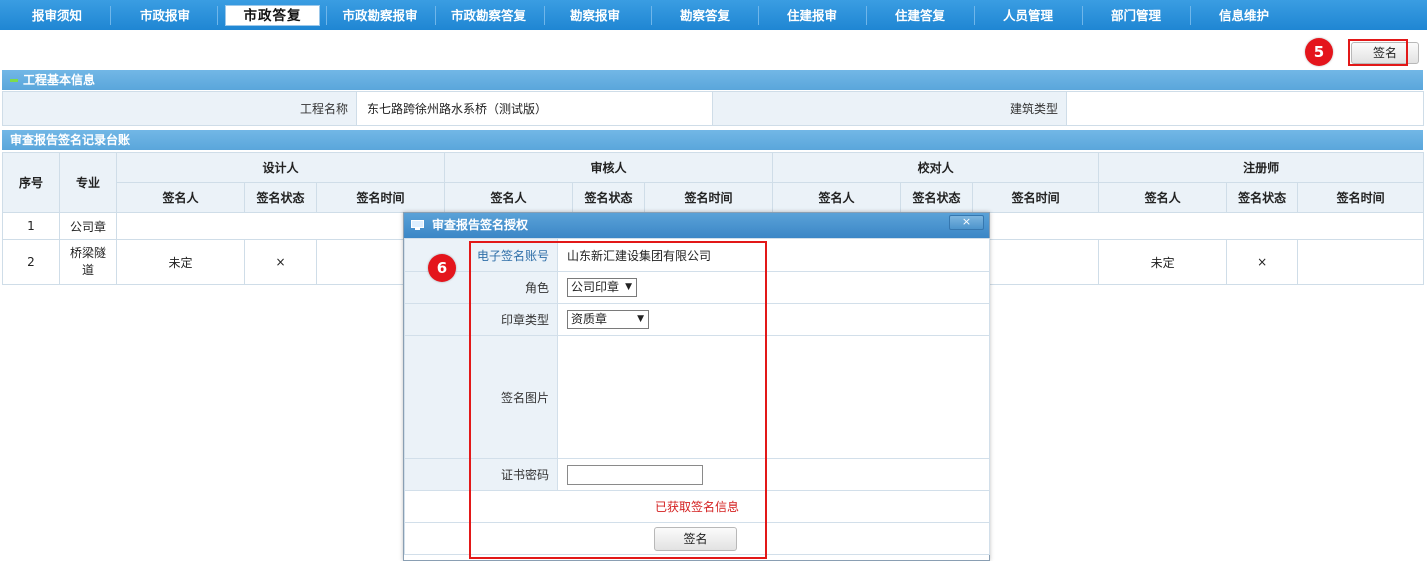 The image size is (1427, 561). I want to click on row-specialty: 公司章, so click(88, 226).